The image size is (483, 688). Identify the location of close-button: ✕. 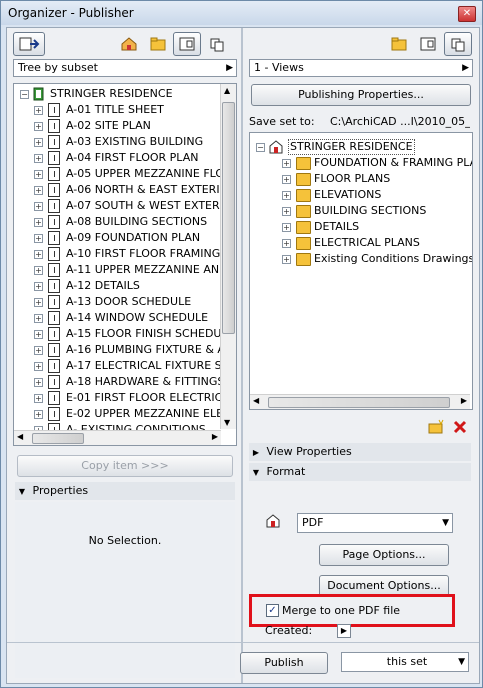
(467, 14).